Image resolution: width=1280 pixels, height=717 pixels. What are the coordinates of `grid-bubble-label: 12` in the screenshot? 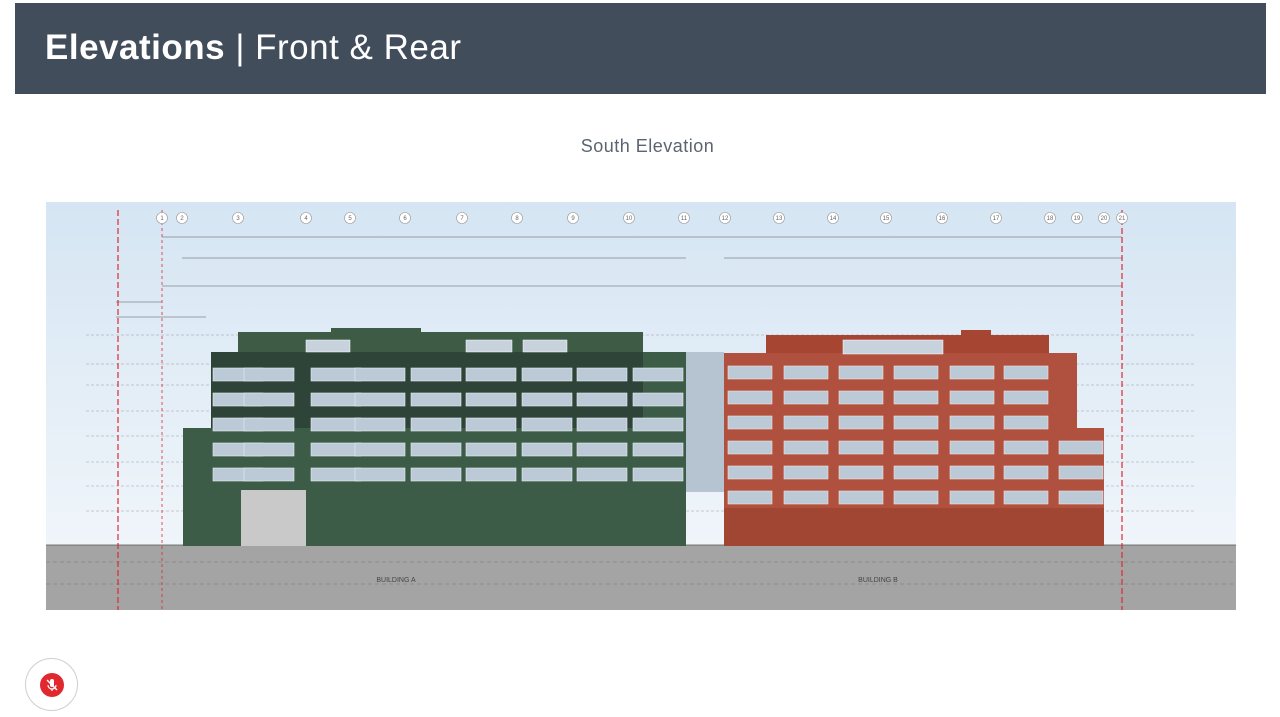 It's located at (725, 219).